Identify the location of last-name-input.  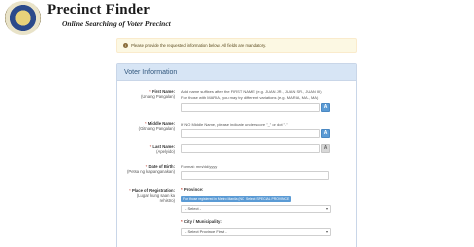
(250, 148).